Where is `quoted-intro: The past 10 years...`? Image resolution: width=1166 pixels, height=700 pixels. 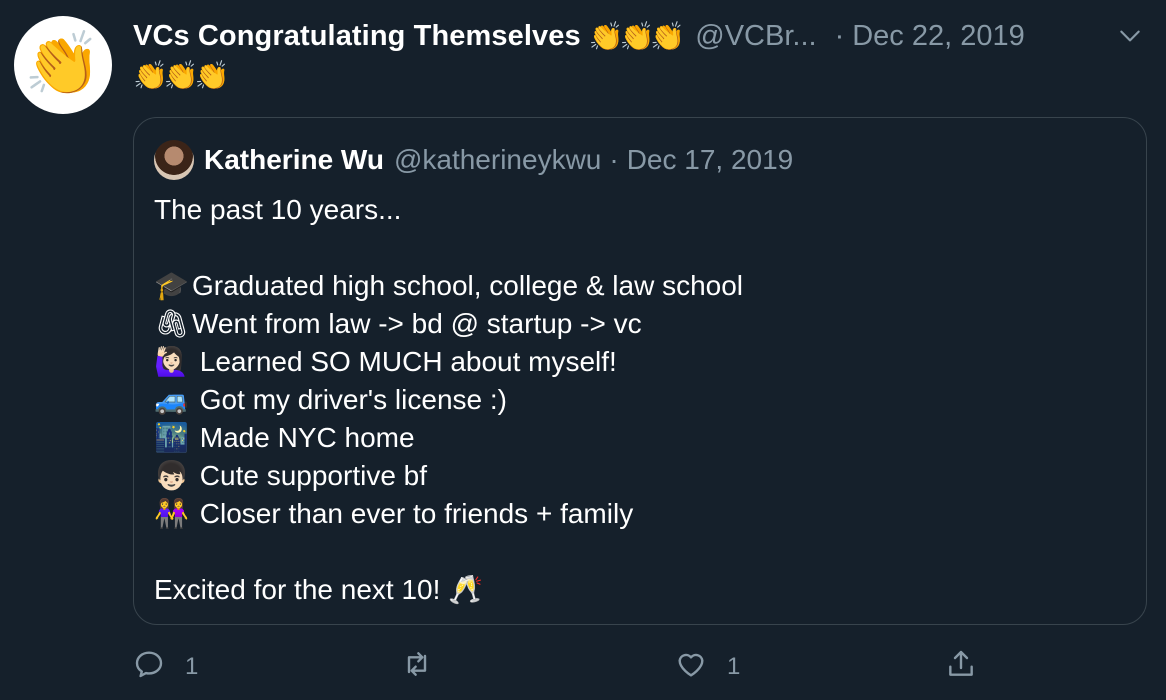
quoted-intro: The past 10 years... is located at coordinates (278, 209).